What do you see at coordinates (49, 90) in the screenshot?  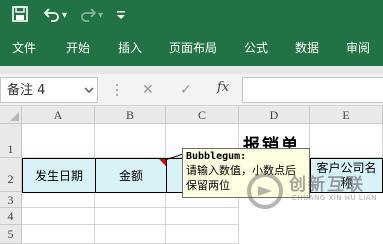 I see `name-box: 备注 4` at bounding box center [49, 90].